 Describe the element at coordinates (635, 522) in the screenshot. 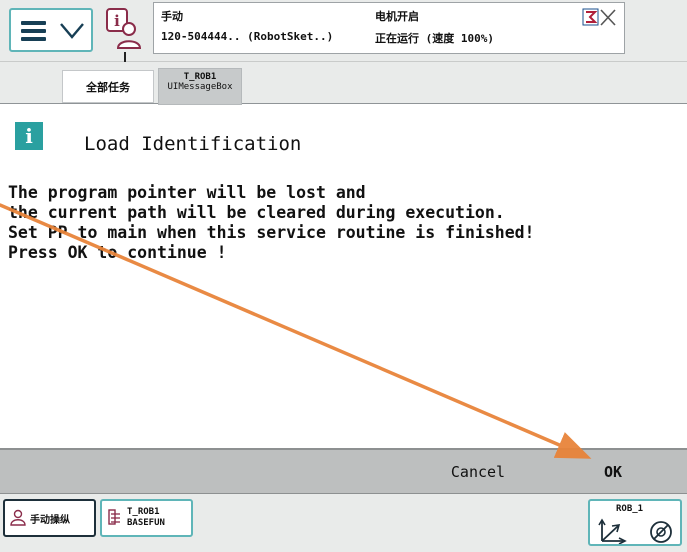

I see `quickset-robot-button: ROB_1` at that location.